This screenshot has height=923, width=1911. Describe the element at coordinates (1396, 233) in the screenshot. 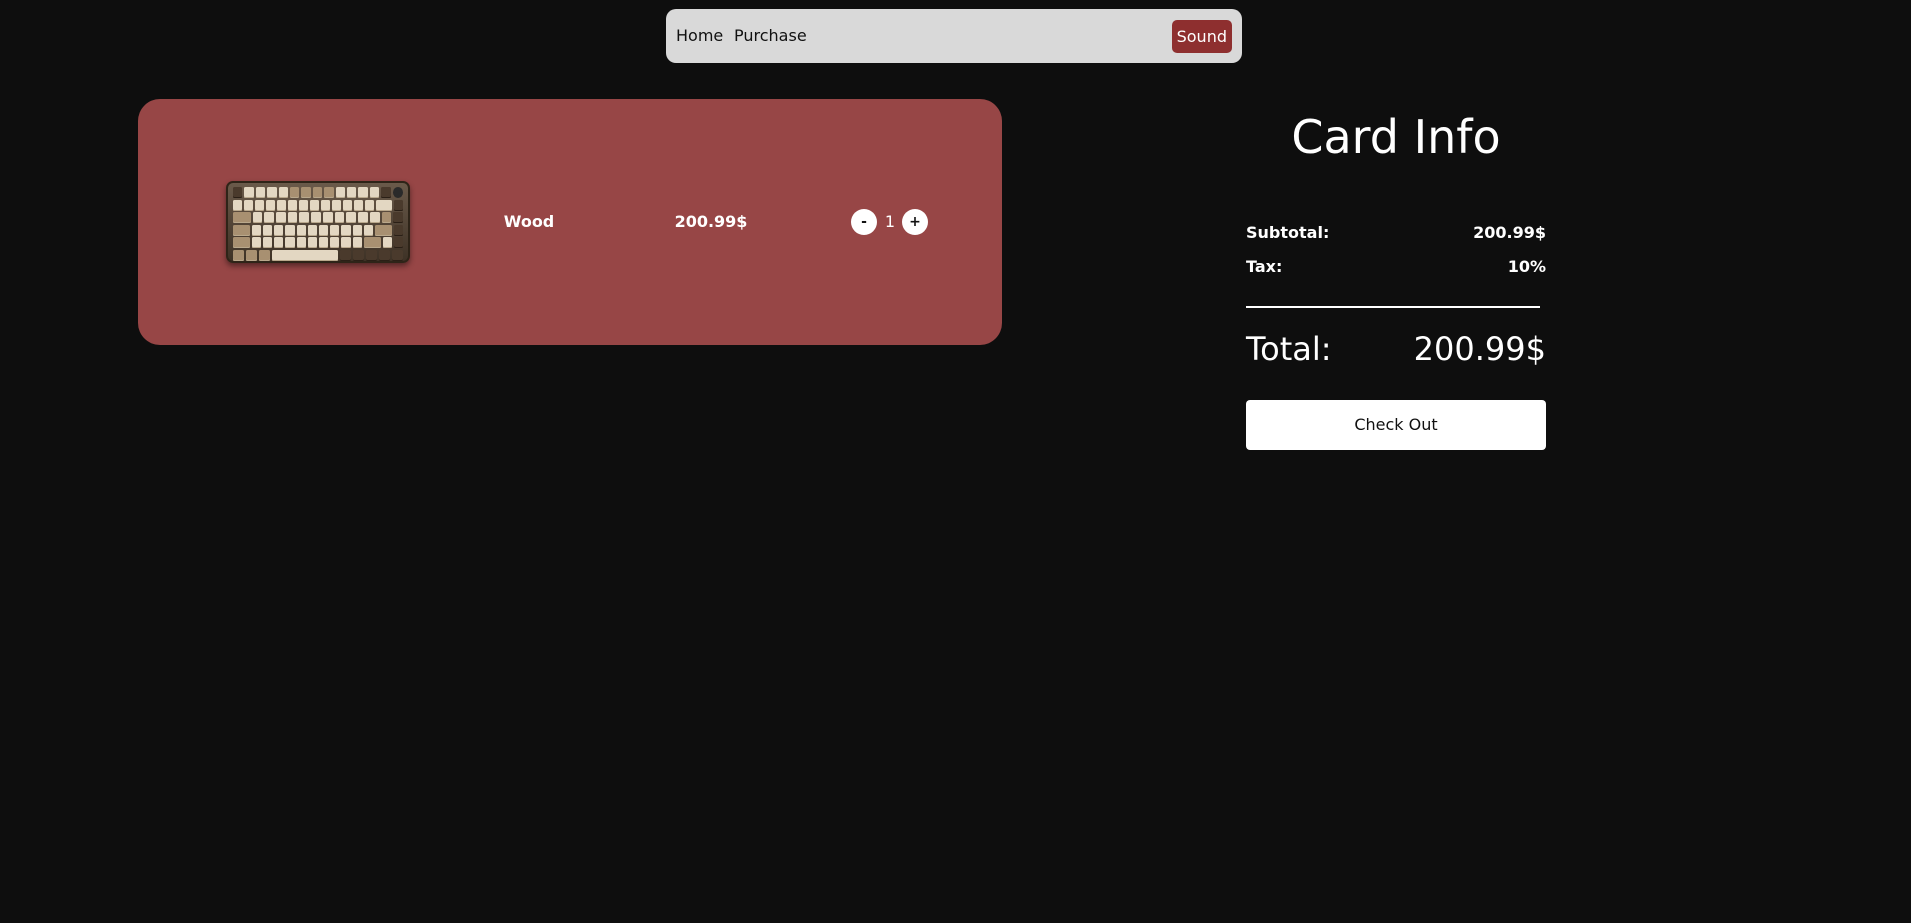

I see `subtotal-row: Subtotal: 200.99$` at that location.